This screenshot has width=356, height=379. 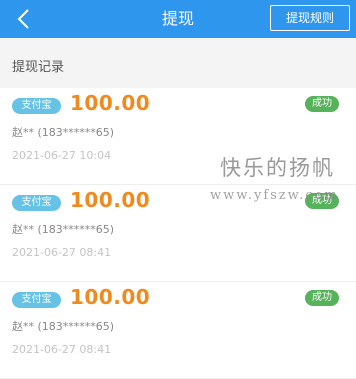 I want to click on header-bar: 提现 提现规则, so click(x=178, y=19).